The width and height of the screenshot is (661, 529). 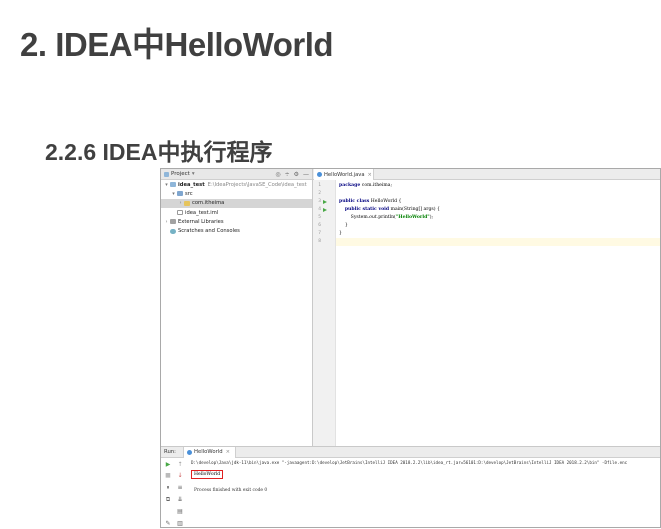 I want to click on minimize-icon: —, so click(x=306, y=174).